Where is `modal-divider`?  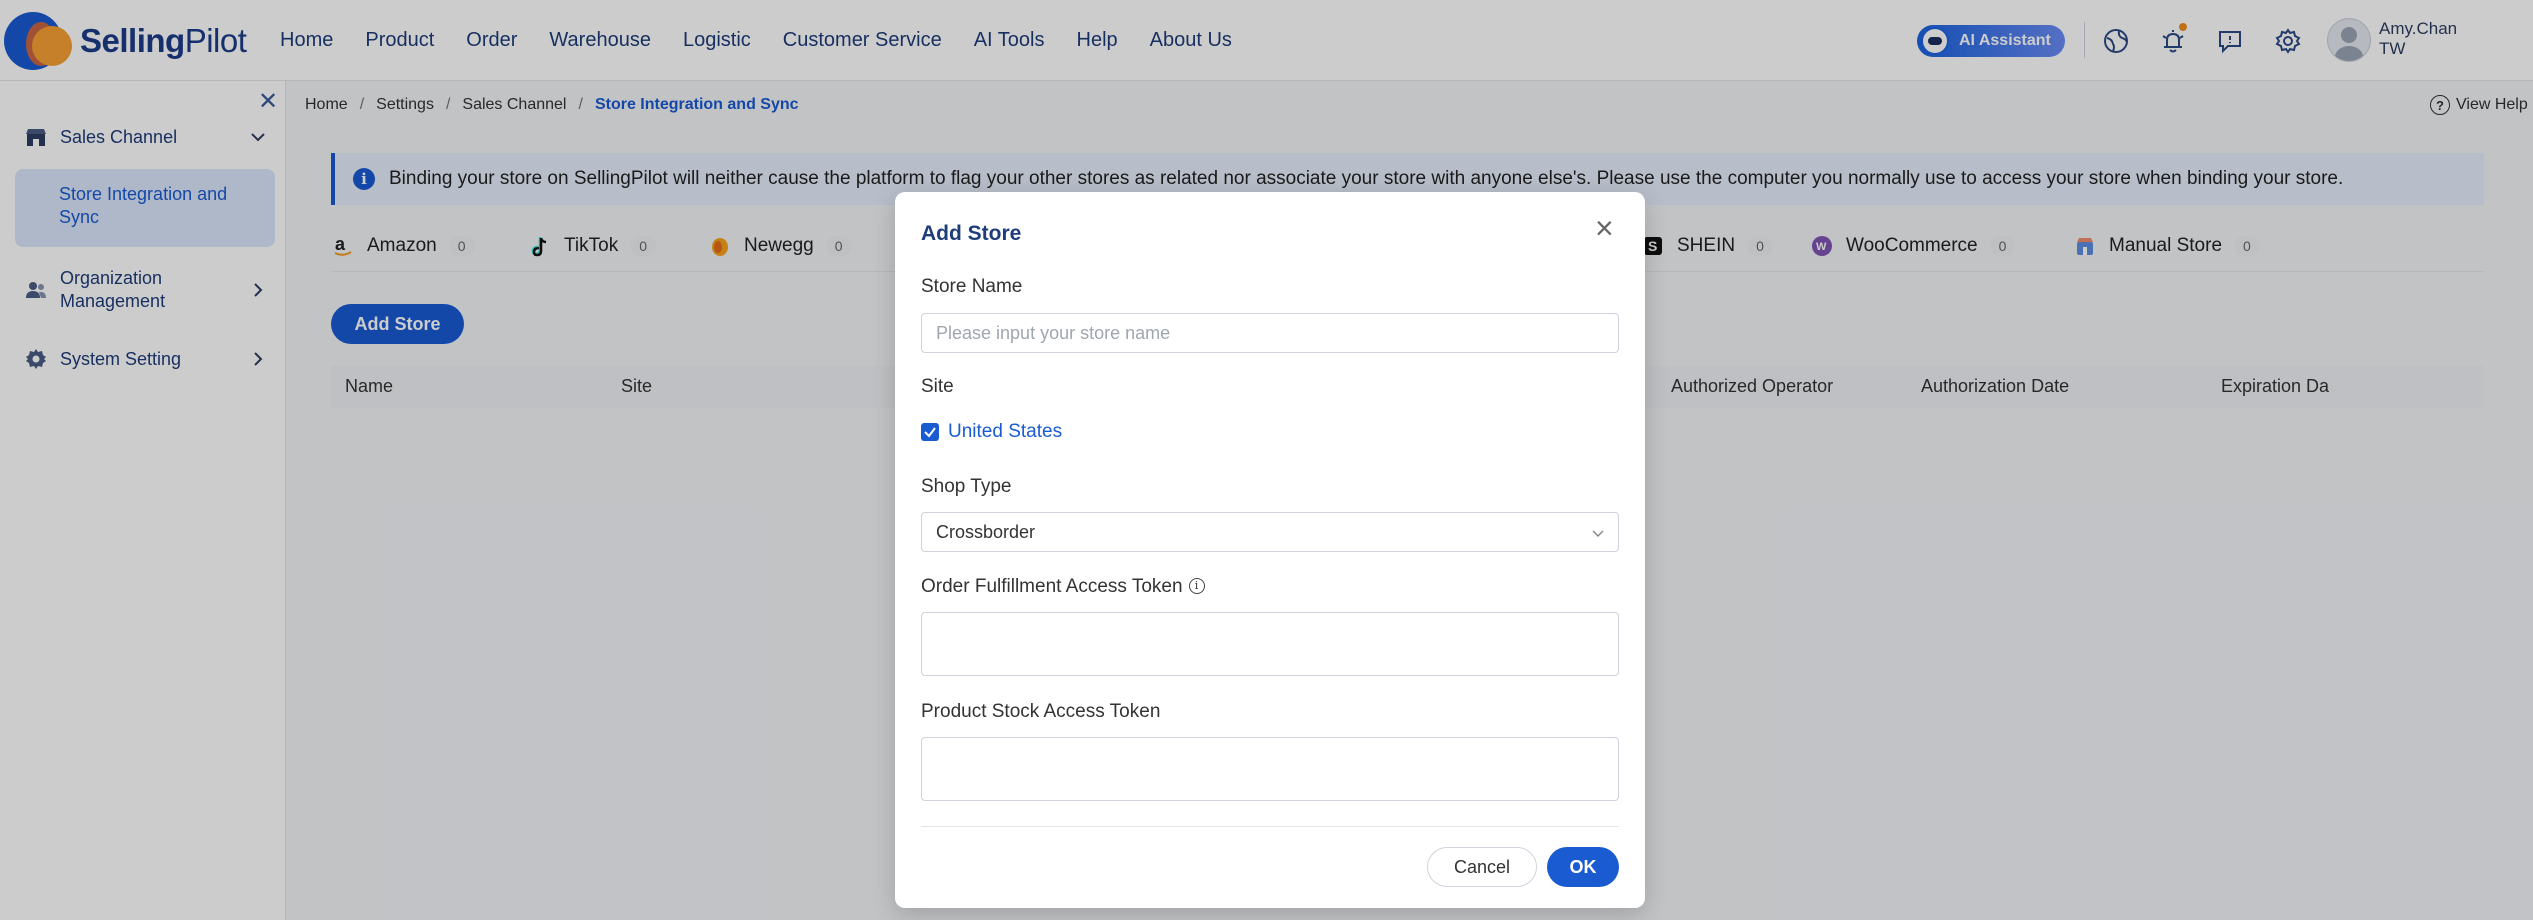
modal-divider is located at coordinates (1270, 826).